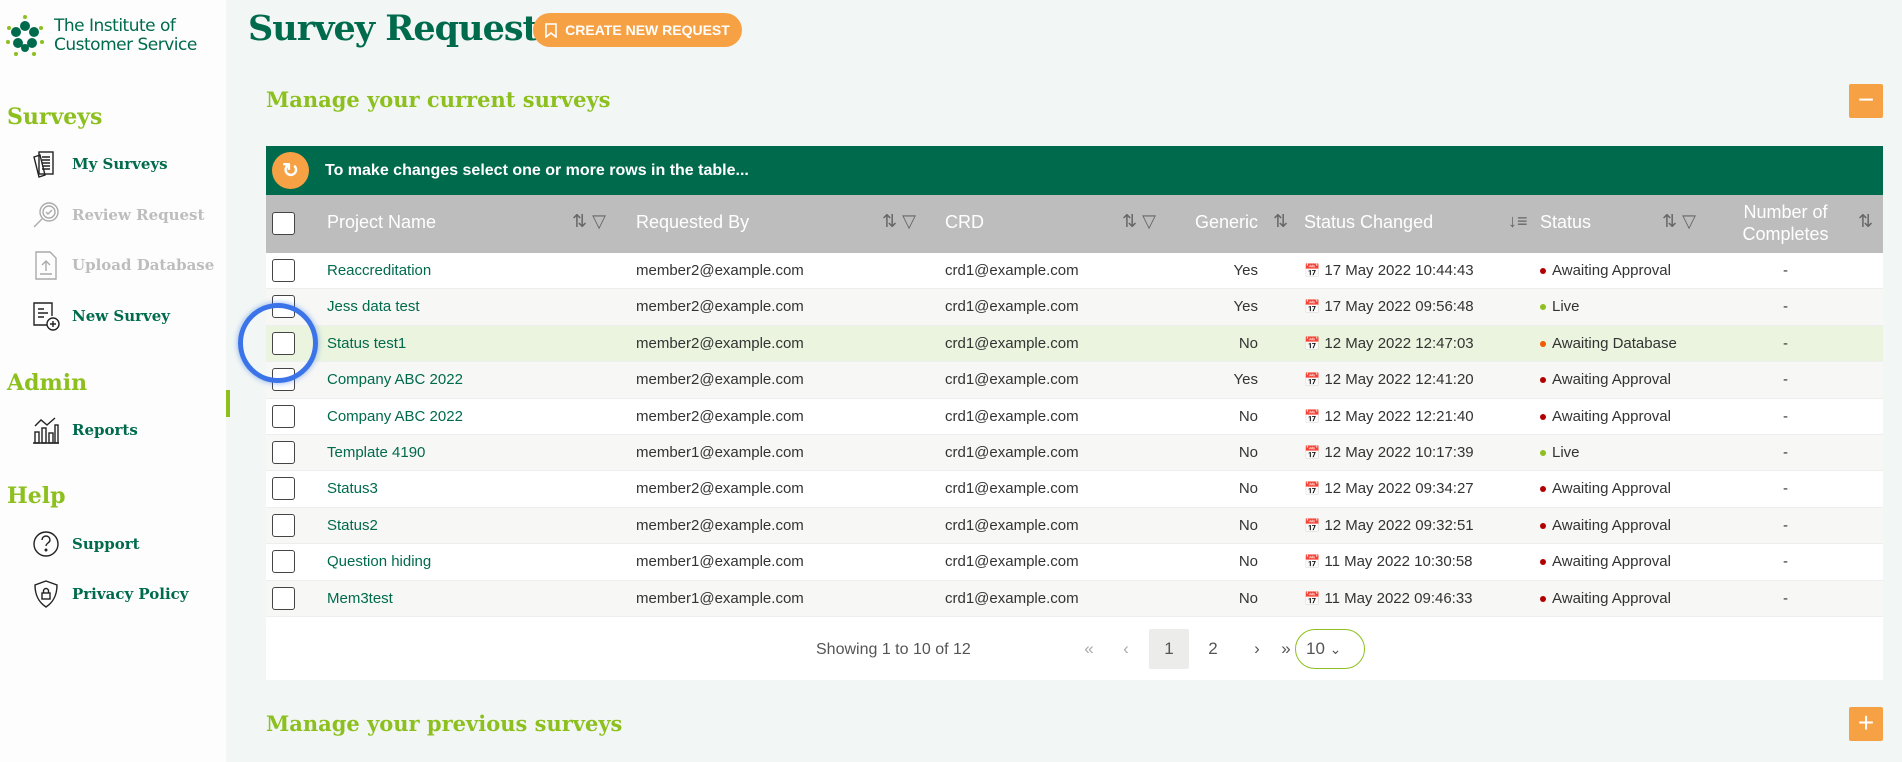  What do you see at coordinates (379, 561) in the screenshot?
I see `project-name: Question hiding` at bounding box center [379, 561].